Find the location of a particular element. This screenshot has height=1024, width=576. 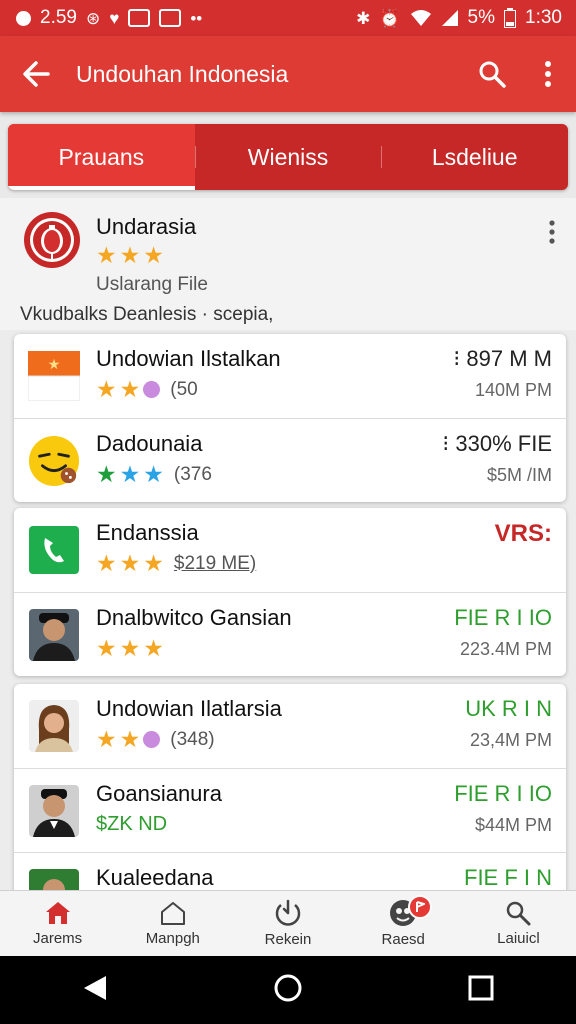

item-title: Dadounaia is located at coordinates (149, 443).